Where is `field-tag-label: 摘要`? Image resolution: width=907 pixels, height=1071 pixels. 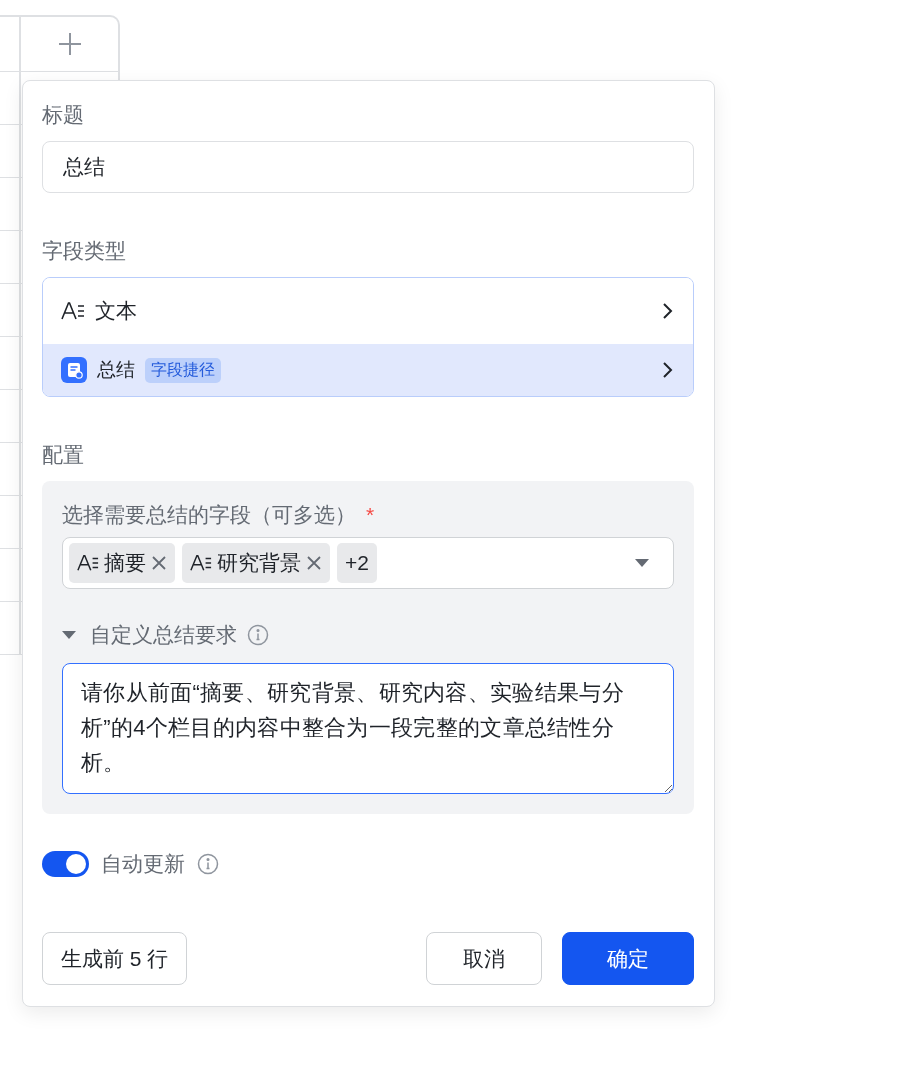 field-tag-label: 摘要 is located at coordinates (125, 563).